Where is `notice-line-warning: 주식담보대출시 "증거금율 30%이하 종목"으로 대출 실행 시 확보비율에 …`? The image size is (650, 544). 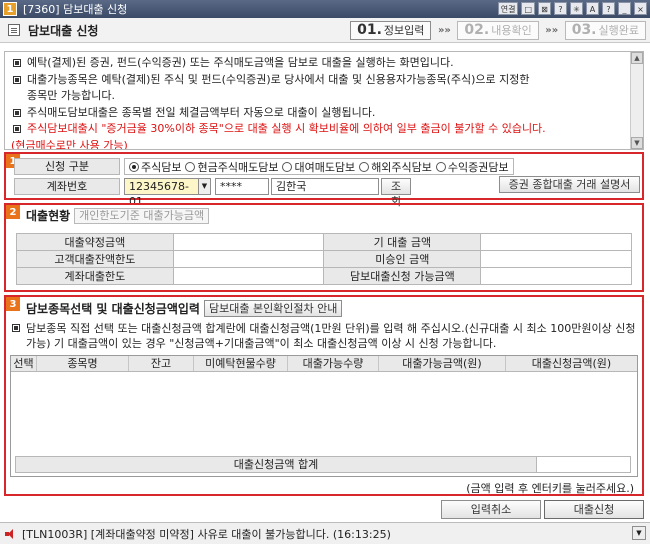
notice-line-warning: 주식담보대출시 "증거금율 30%이하 종목"으로 대출 실행 시 확보비율에 … is located at coordinates (320, 129).